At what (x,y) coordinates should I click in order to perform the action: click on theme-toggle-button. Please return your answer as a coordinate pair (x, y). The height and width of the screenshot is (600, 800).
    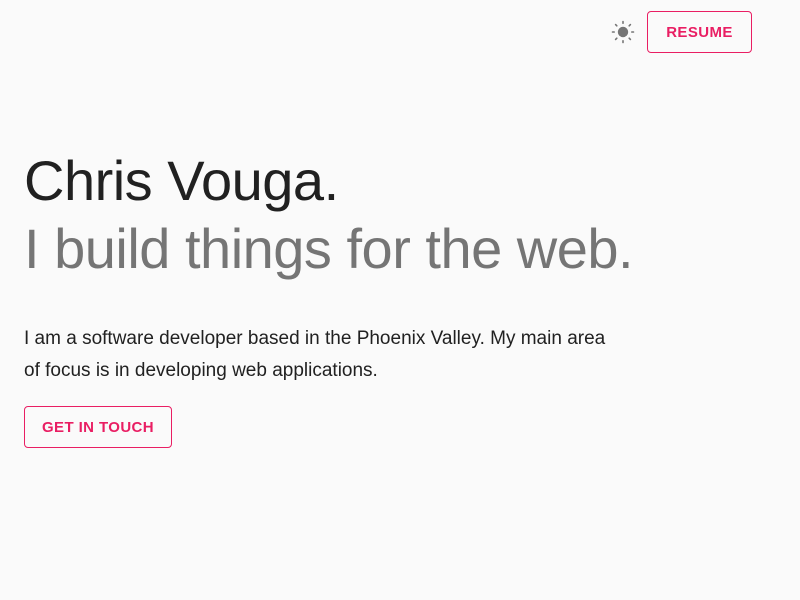
    Looking at the image, I should click on (623, 32).